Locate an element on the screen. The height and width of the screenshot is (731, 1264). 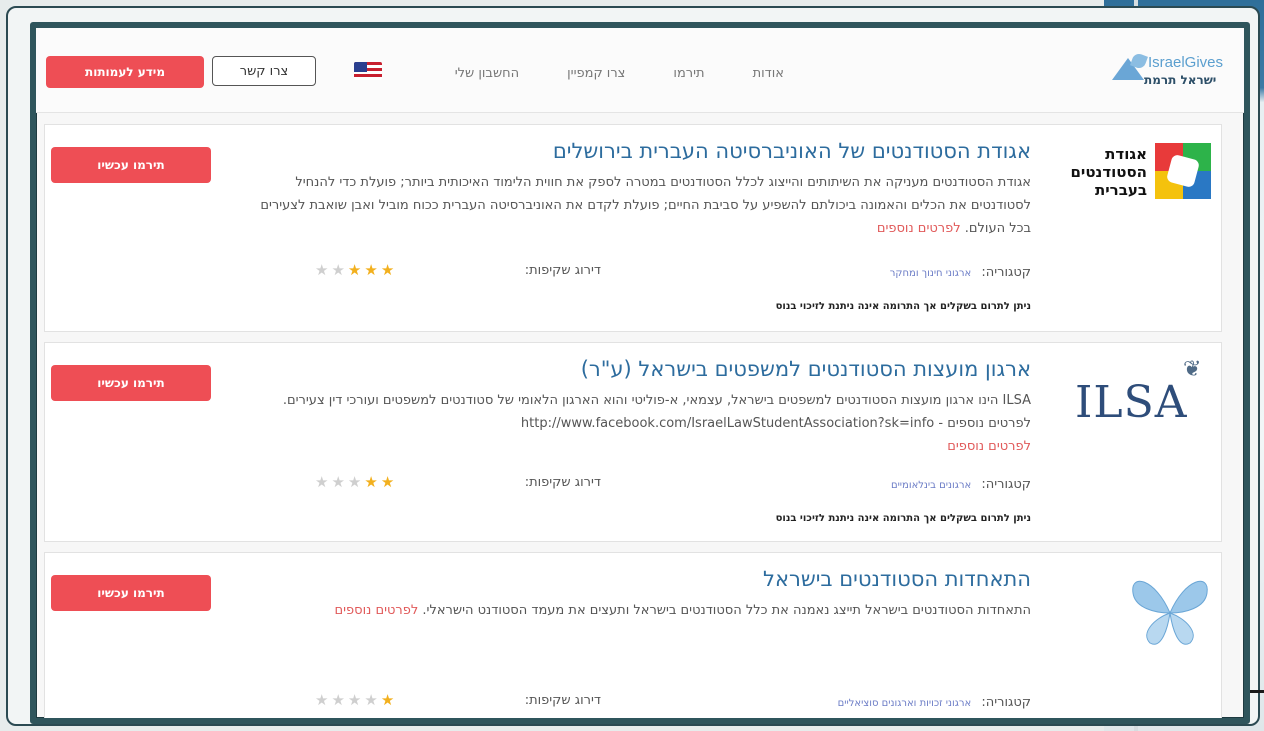
site-logo: IsraelGives ישראל תרמת is located at coordinates (1173, 72).